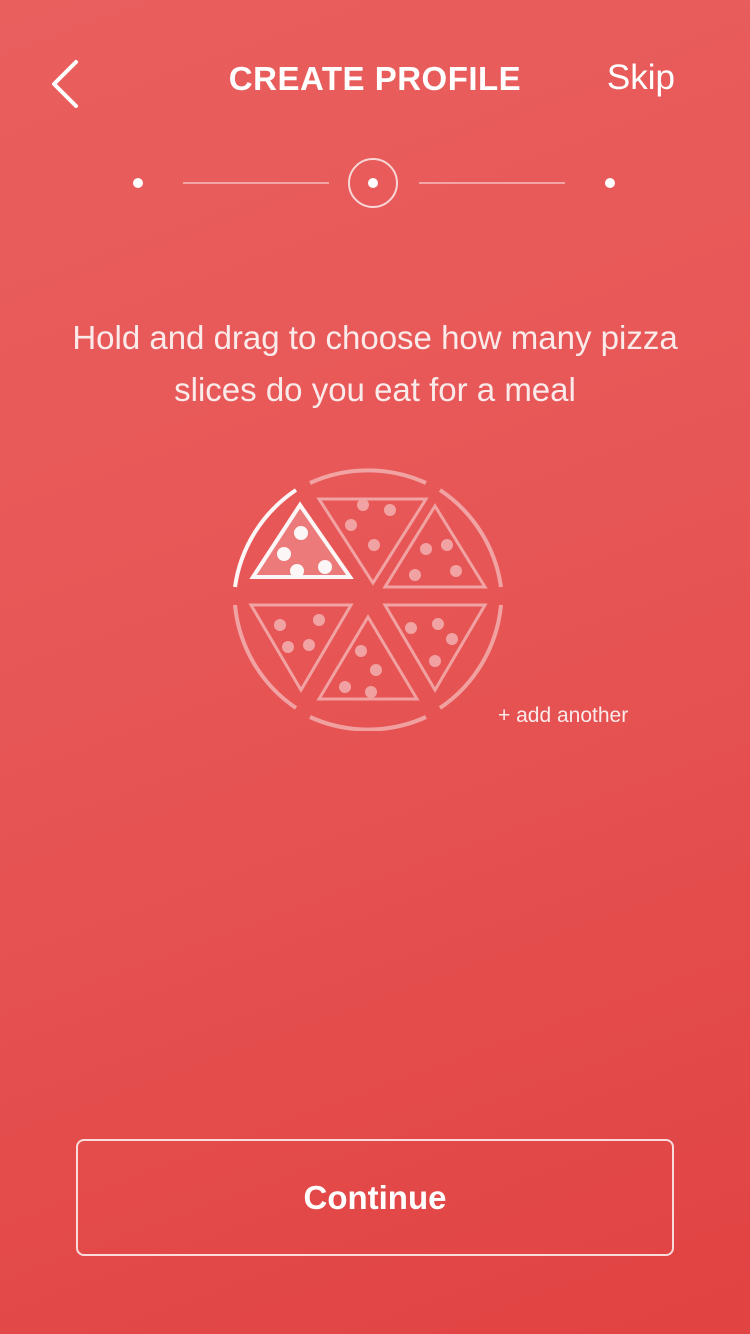  Describe the element at coordinates (610, 183) in the screenshot. I see `step-3-dot` at that location.